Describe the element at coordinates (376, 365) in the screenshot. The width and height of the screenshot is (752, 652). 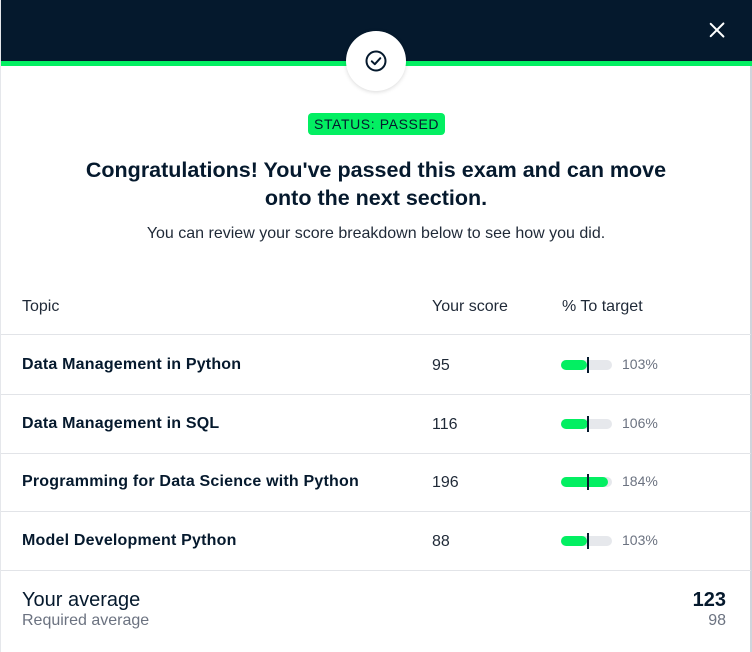
I see `table-row: Data Management in Python 95 103%` at that location.